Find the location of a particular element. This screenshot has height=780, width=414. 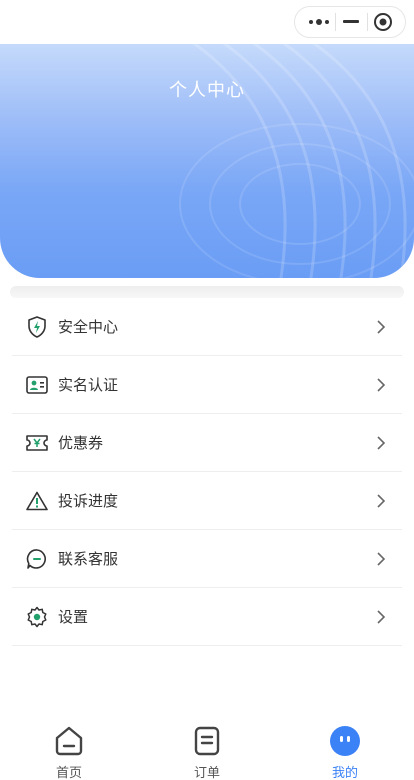

menu-item-label: 优惠券 is located at coordinates (81, 443).